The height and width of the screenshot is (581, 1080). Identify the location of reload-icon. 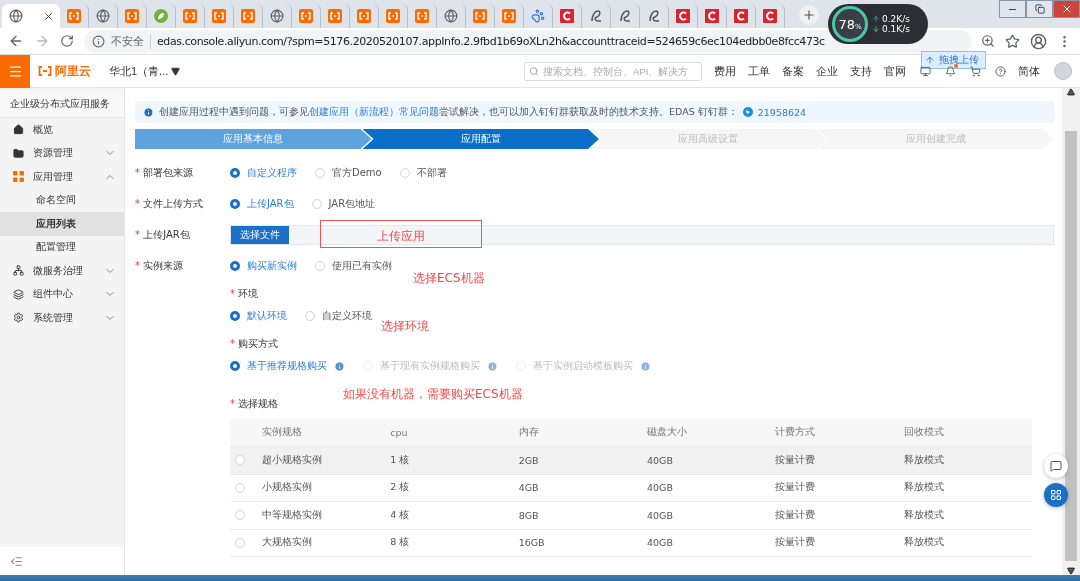
(67, 41).